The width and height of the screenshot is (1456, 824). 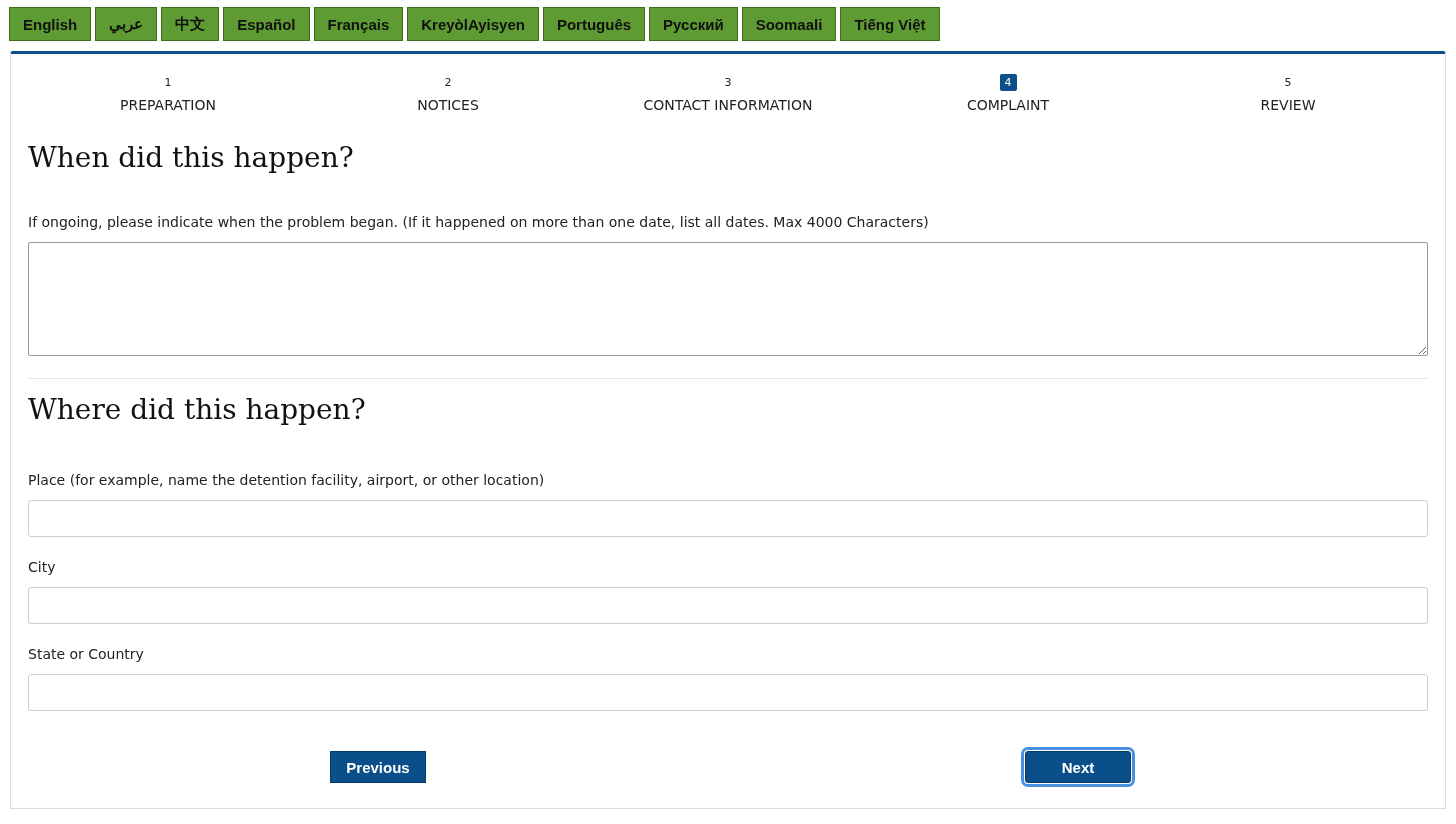 What do you see at coordinates (890, 24) in the screenshot?
I see `language-button: Tiếng Việt` at bounding box center [890, 24].